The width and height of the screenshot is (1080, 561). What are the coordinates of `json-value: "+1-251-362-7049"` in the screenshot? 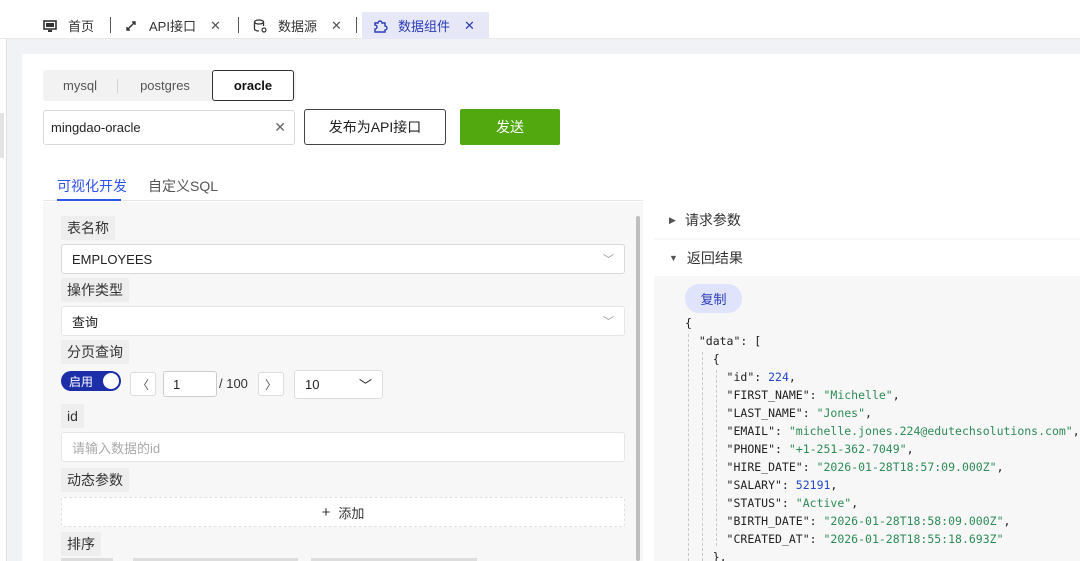 It's located at (847, 449).